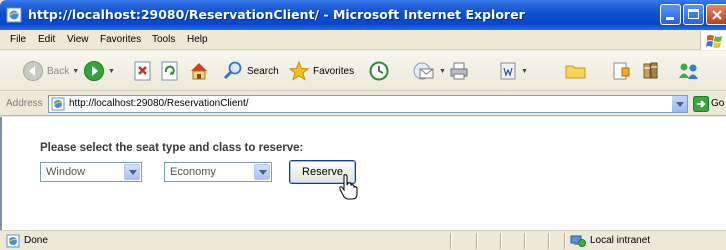 The width and height of the screenshot is (726, 250). I want to click on back-arrow-icon, so click(33, 71).